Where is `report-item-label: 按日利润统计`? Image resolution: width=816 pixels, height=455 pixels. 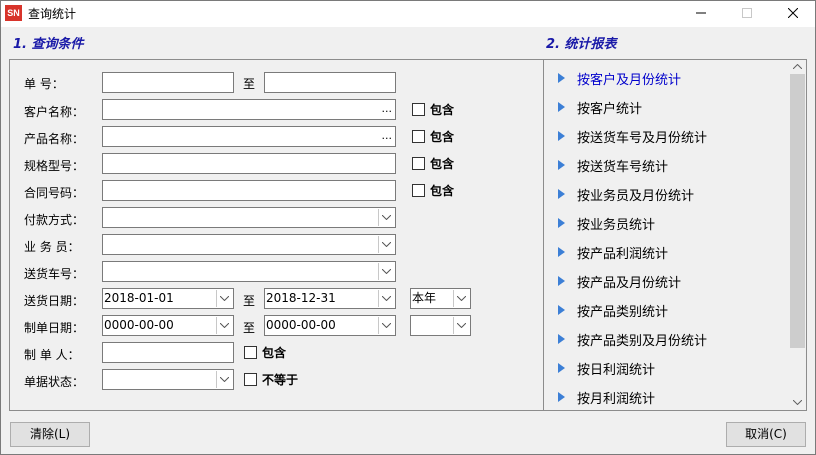
report-item-label: 按日利润统计 is located at coordinates (616, 370).